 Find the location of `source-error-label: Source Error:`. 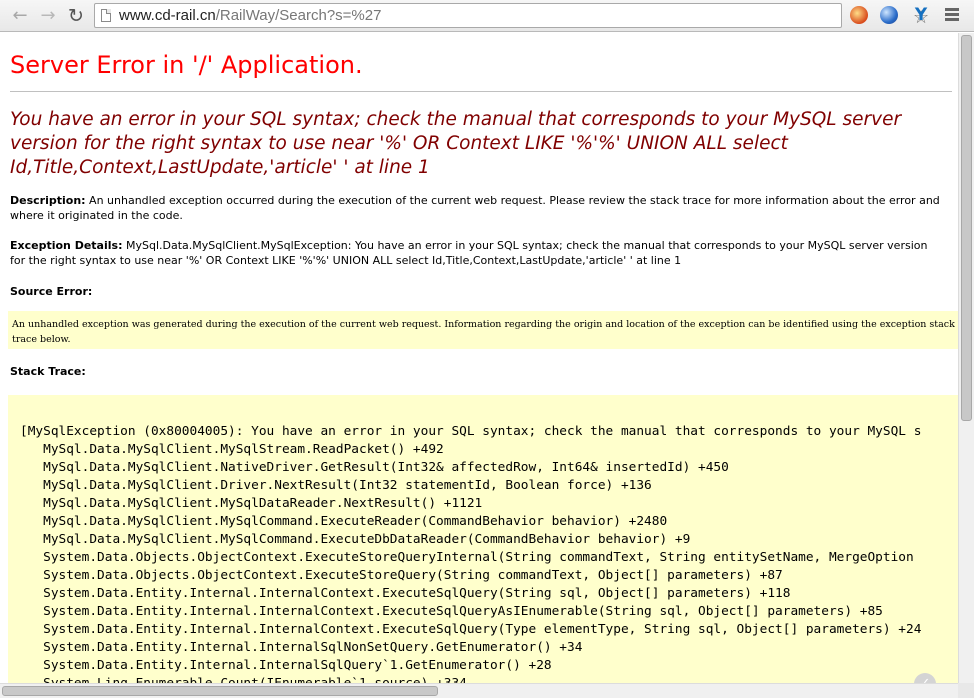

source-error-label: Source Error: is located at coordinates (51, 291).